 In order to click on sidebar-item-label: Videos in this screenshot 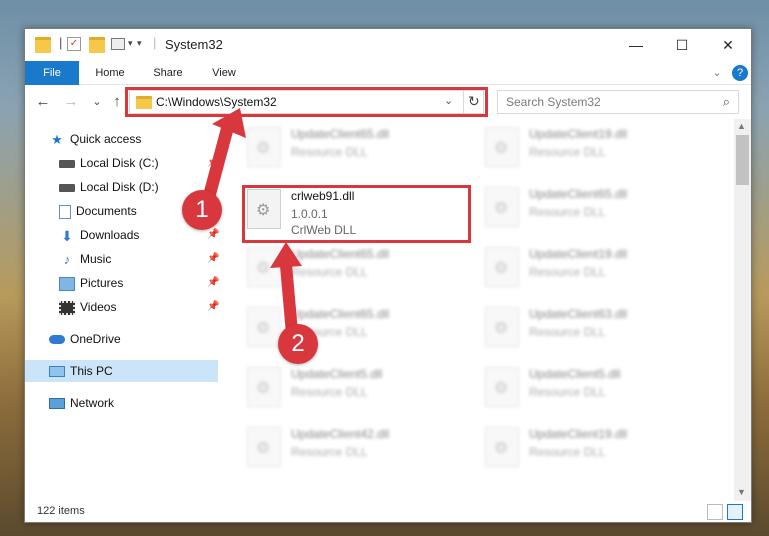, I will do `click(98, 307)`.